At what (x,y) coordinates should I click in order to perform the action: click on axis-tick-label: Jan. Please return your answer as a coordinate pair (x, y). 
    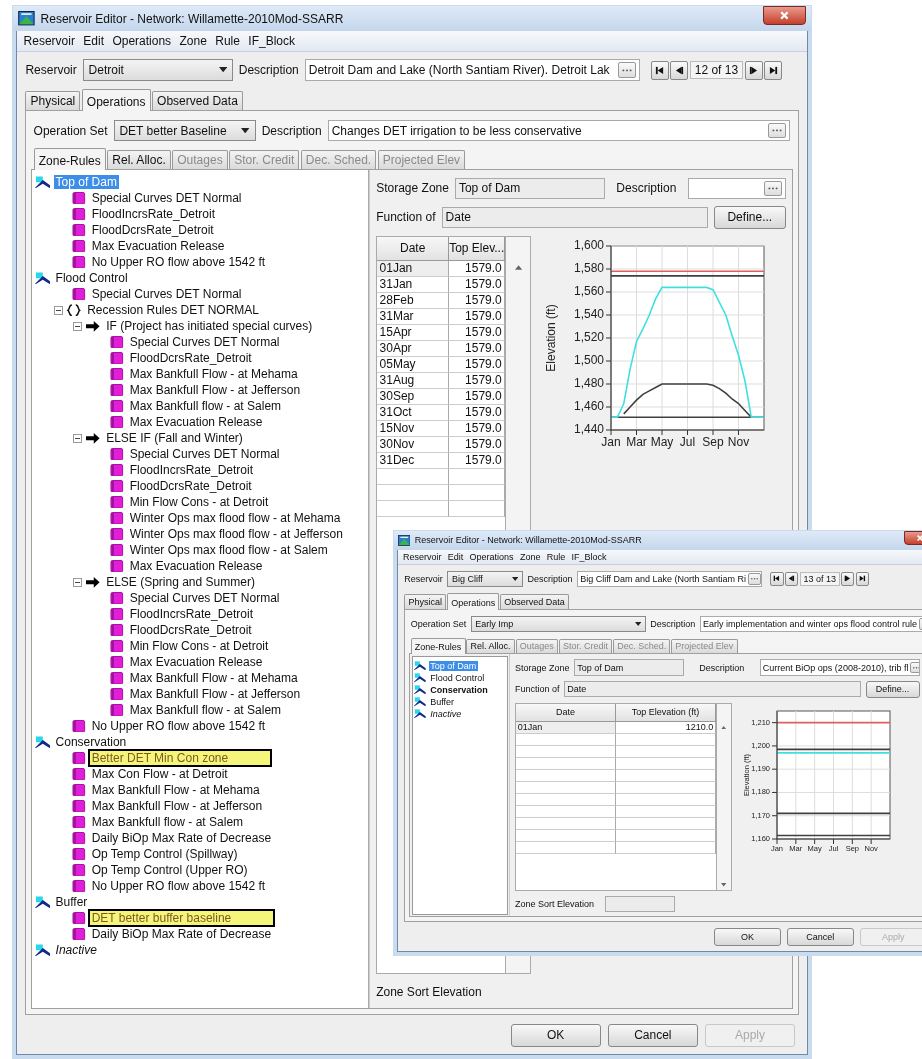
    Looking at the image, I should click on (611, 441).